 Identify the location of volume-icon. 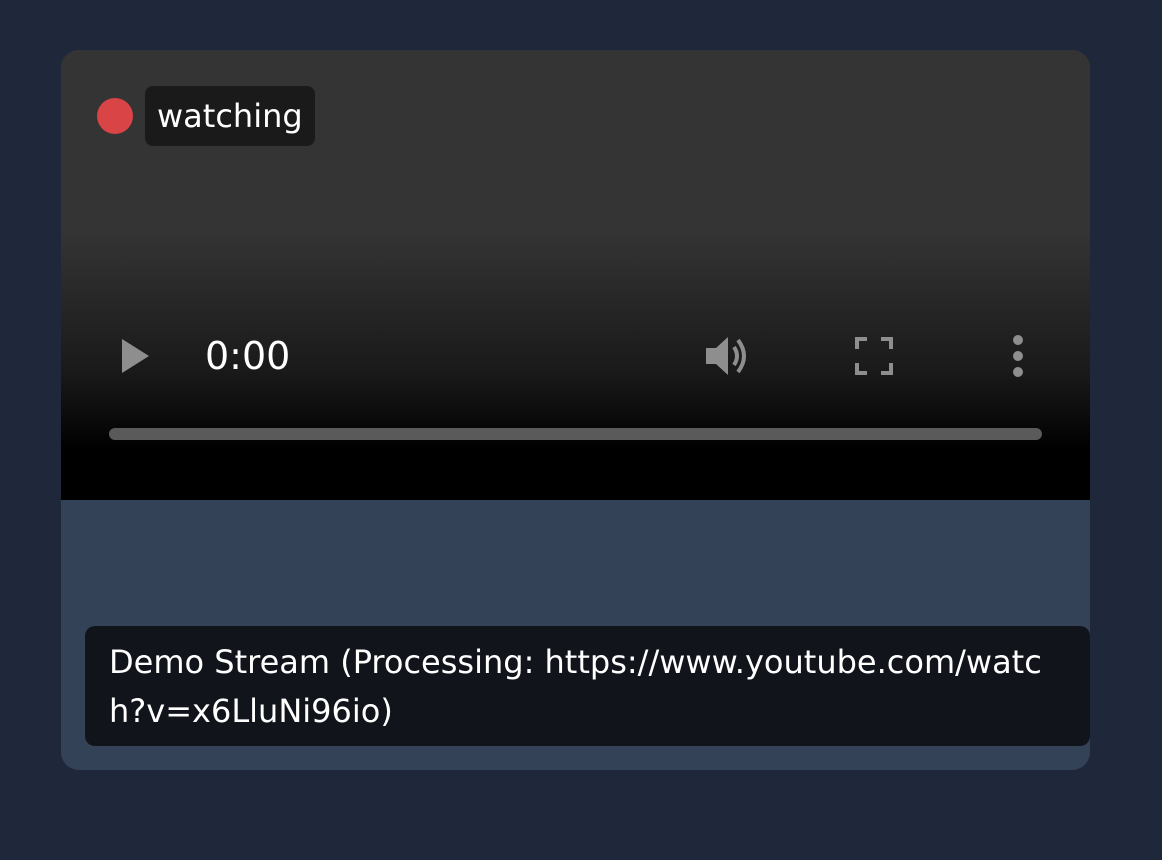
(726, 356).